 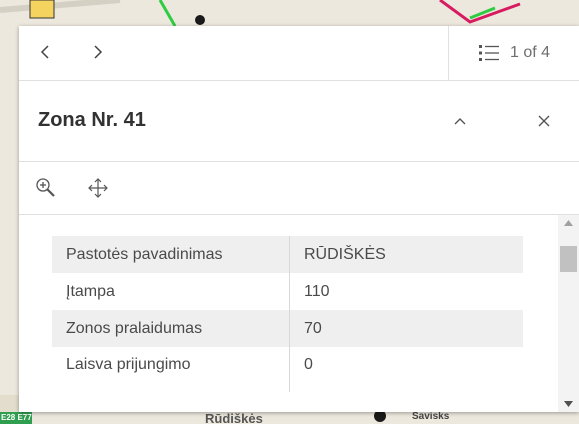 I want to click on table-row: Laisva prijungimo 0, so click(x=287, y=369).